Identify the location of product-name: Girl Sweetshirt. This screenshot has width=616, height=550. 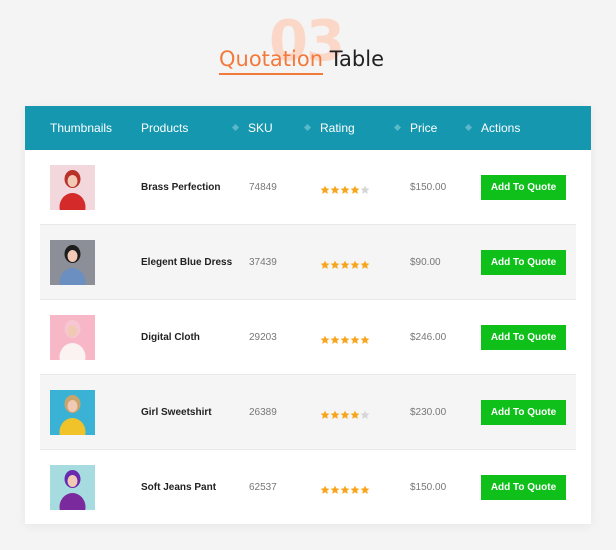
(176, 412).